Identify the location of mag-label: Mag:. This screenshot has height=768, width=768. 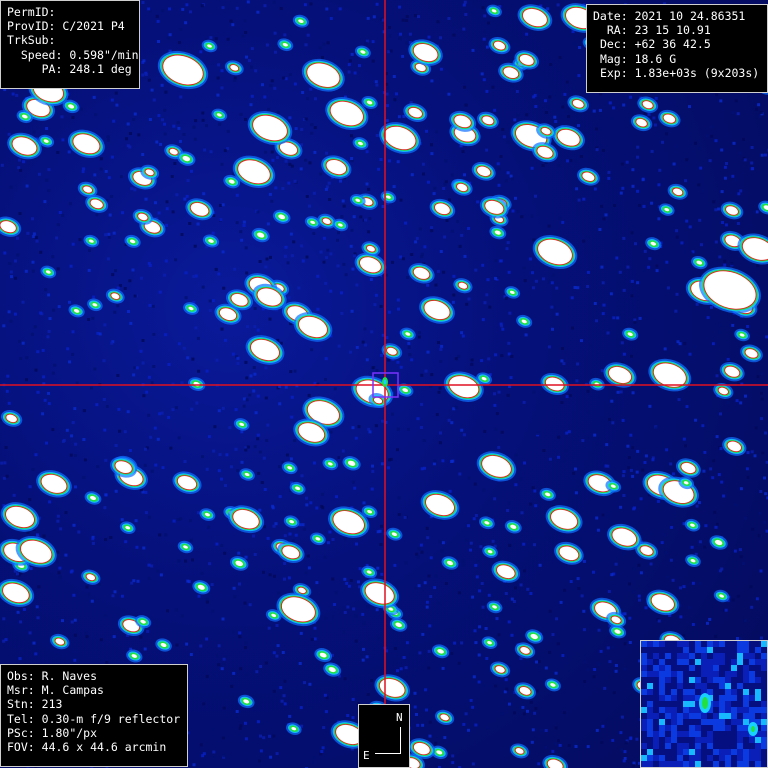
(613, 58).